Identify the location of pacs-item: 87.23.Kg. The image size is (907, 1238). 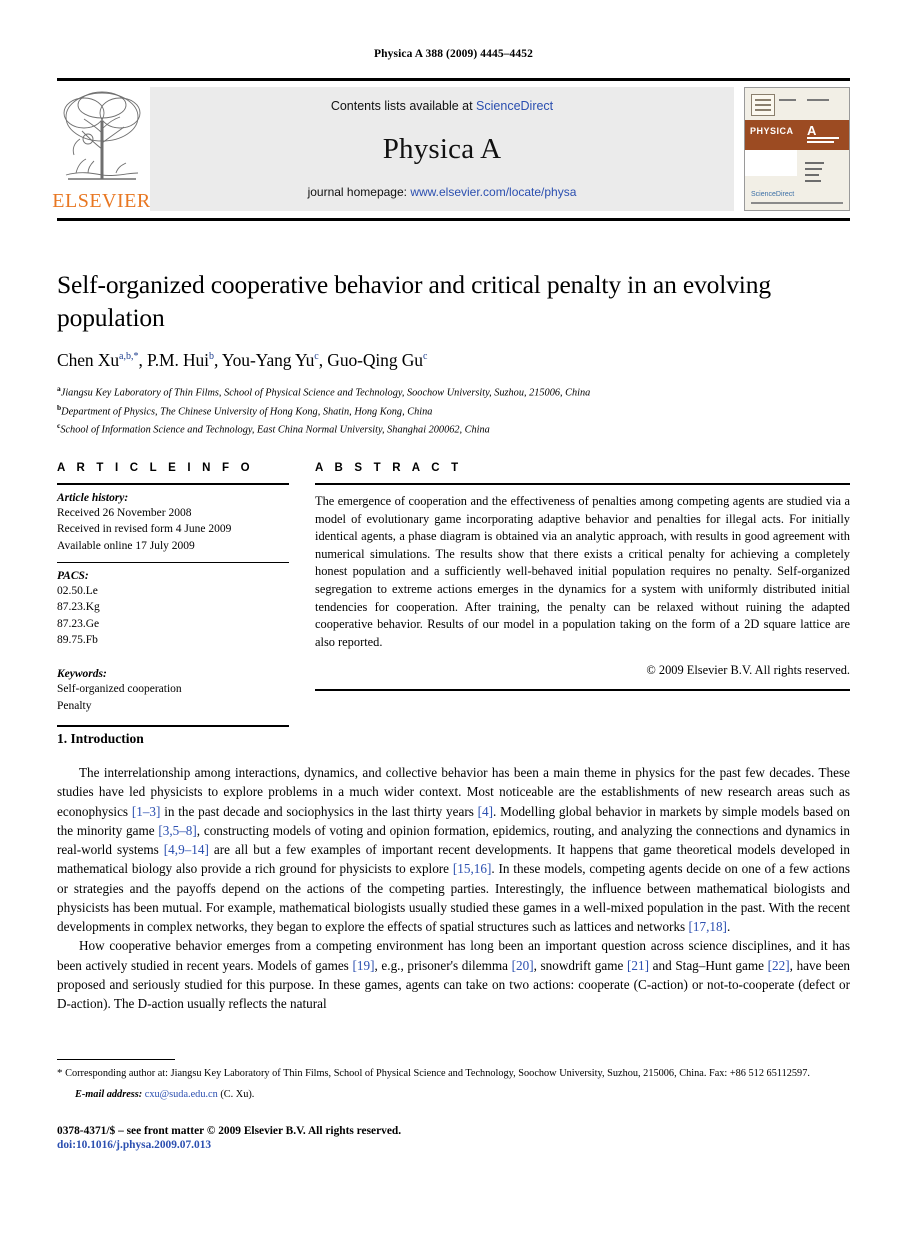
(78, 607).